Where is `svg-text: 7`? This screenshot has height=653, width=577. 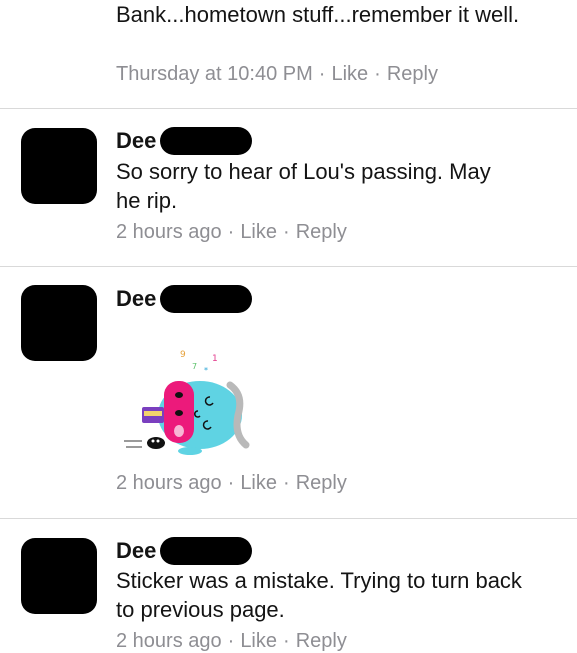
svg-text: 7 is located at coordinates (194, 366).